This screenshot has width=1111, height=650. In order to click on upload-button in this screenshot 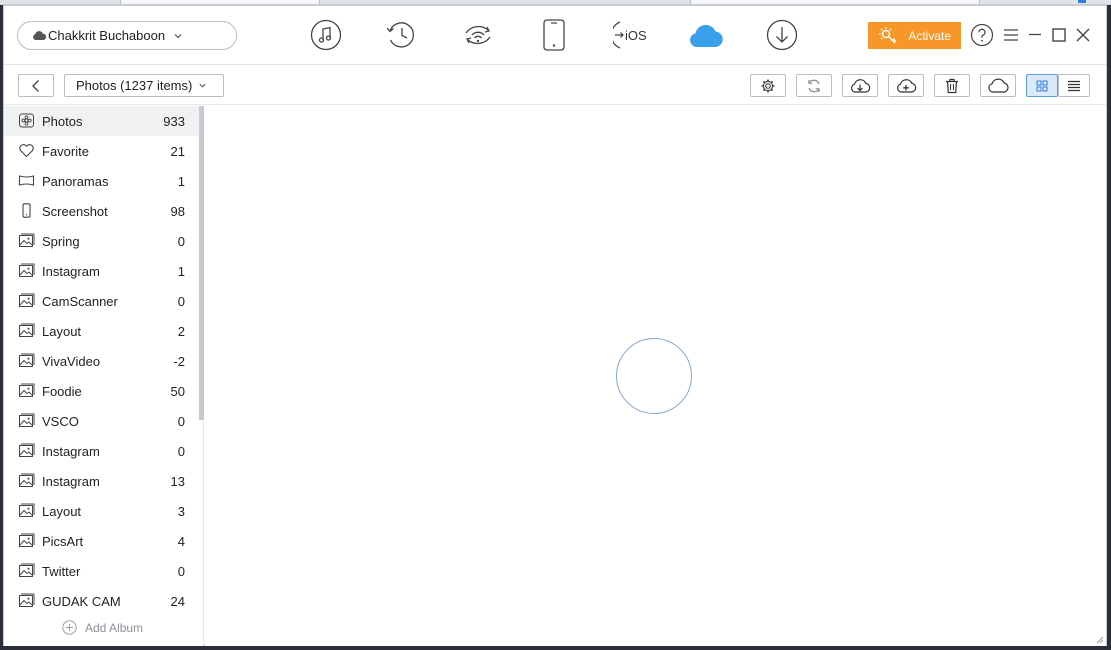, I will do `click(906, 85)`.